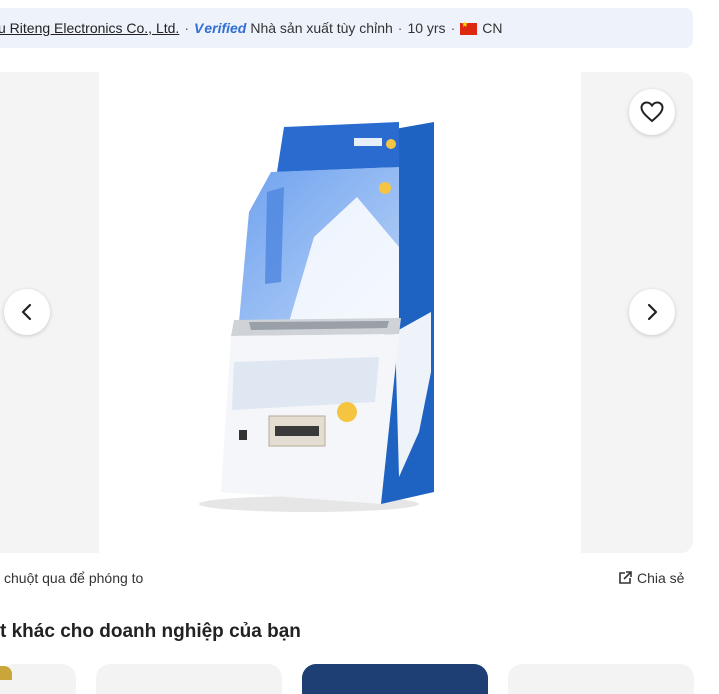  Describe the element at coordinates (492, 28) in the screenshot. I see `supplier-country: CN` at that location.